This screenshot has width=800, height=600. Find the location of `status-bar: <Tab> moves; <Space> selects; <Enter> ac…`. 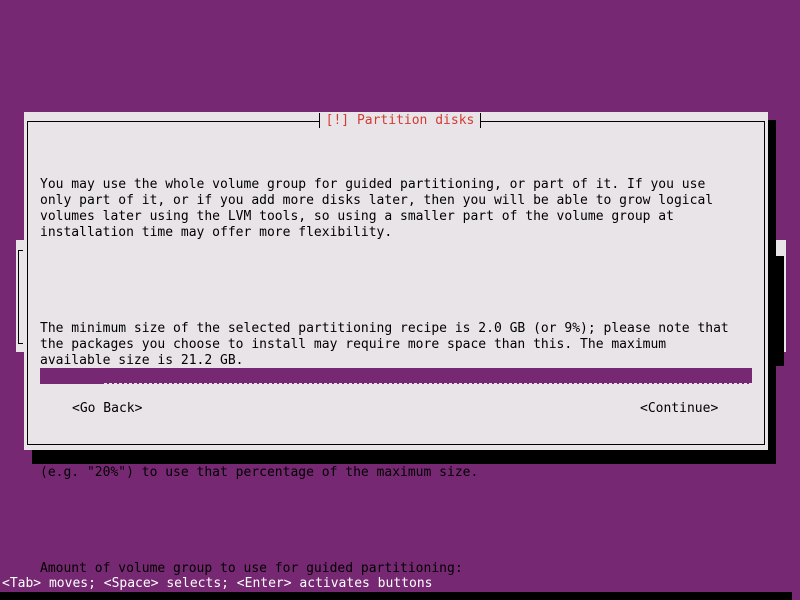

status-bar: <Tab> moves; <Space> selects; <Enter> ac… is located at coordinates (217, 583).